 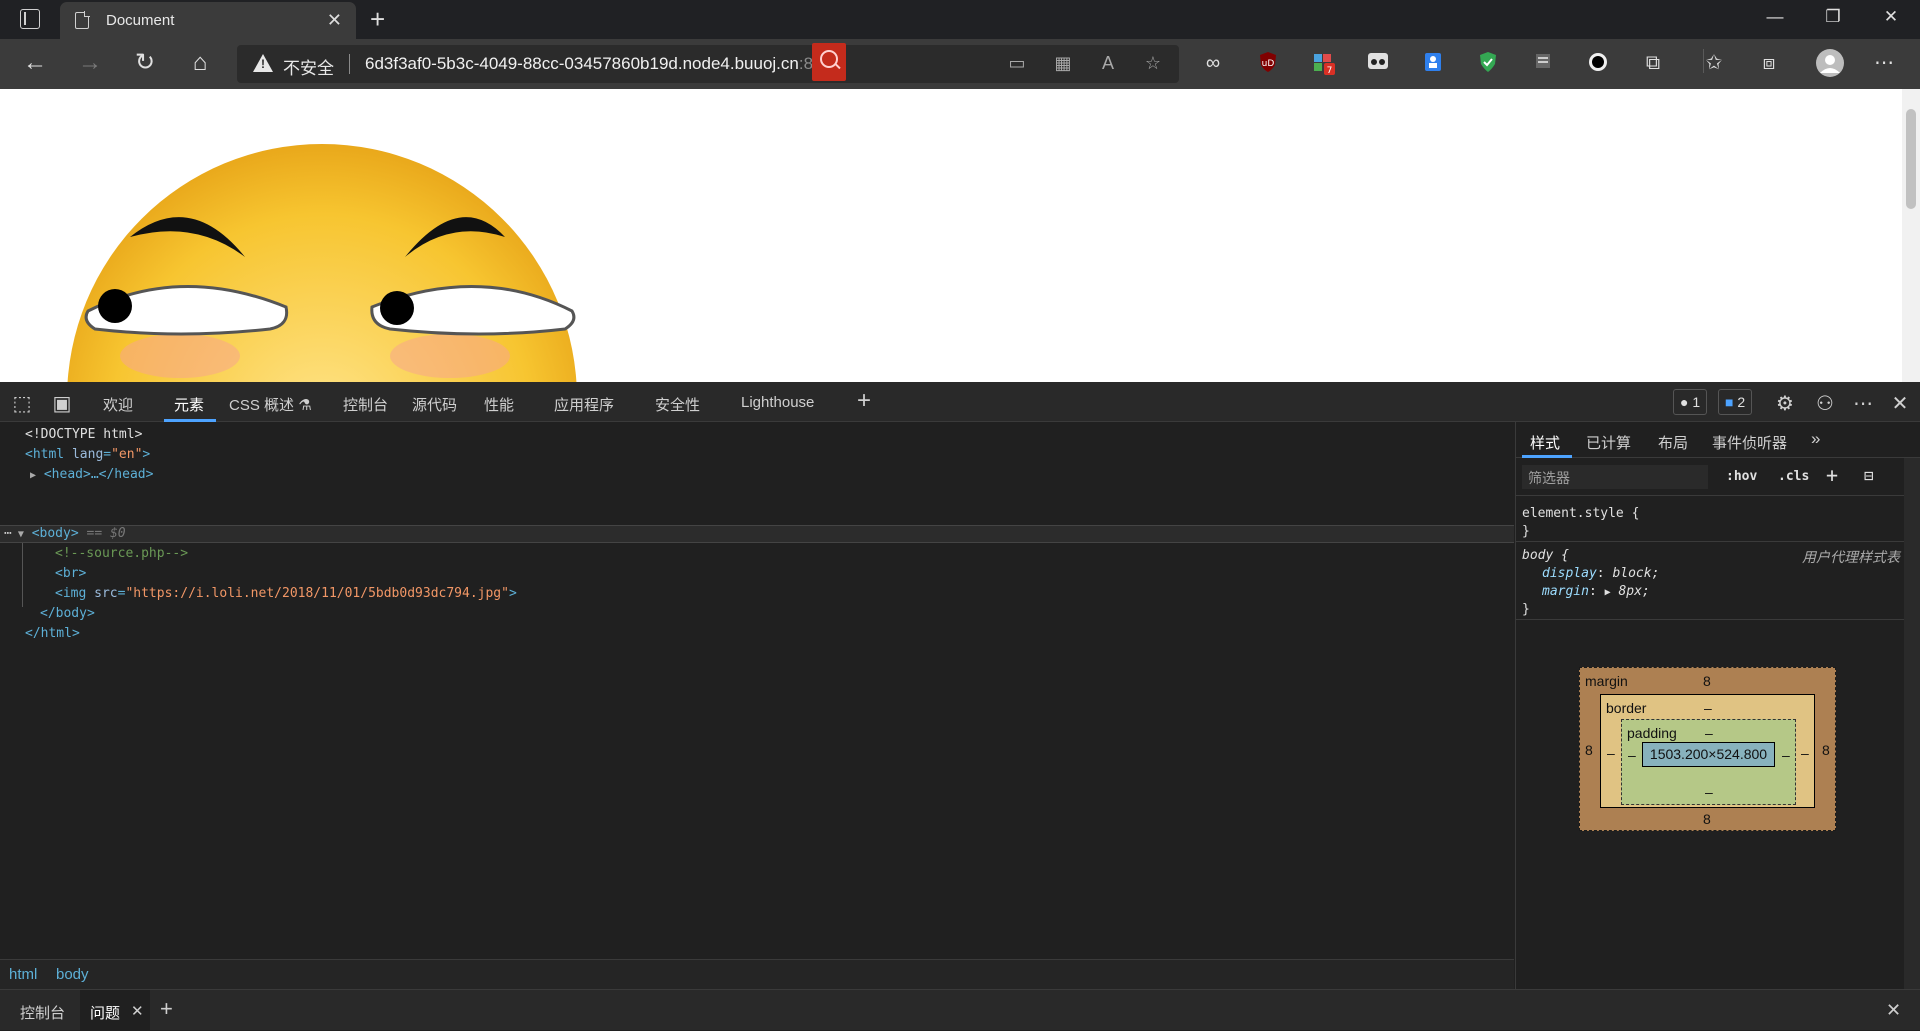 I want to click on tab-sources: 源代码, so click(x=434, y=404).